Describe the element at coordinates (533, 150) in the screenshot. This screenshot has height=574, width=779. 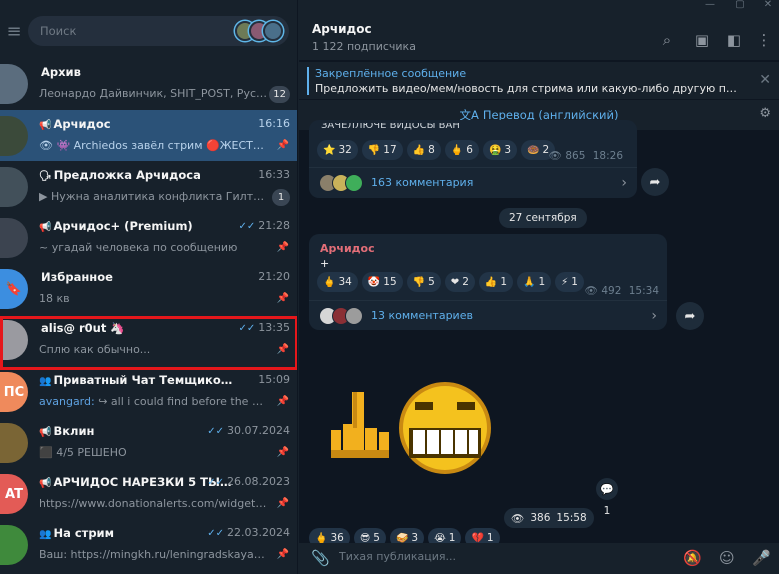
I see `reaction-emoji-icon: 🍩` at that location.